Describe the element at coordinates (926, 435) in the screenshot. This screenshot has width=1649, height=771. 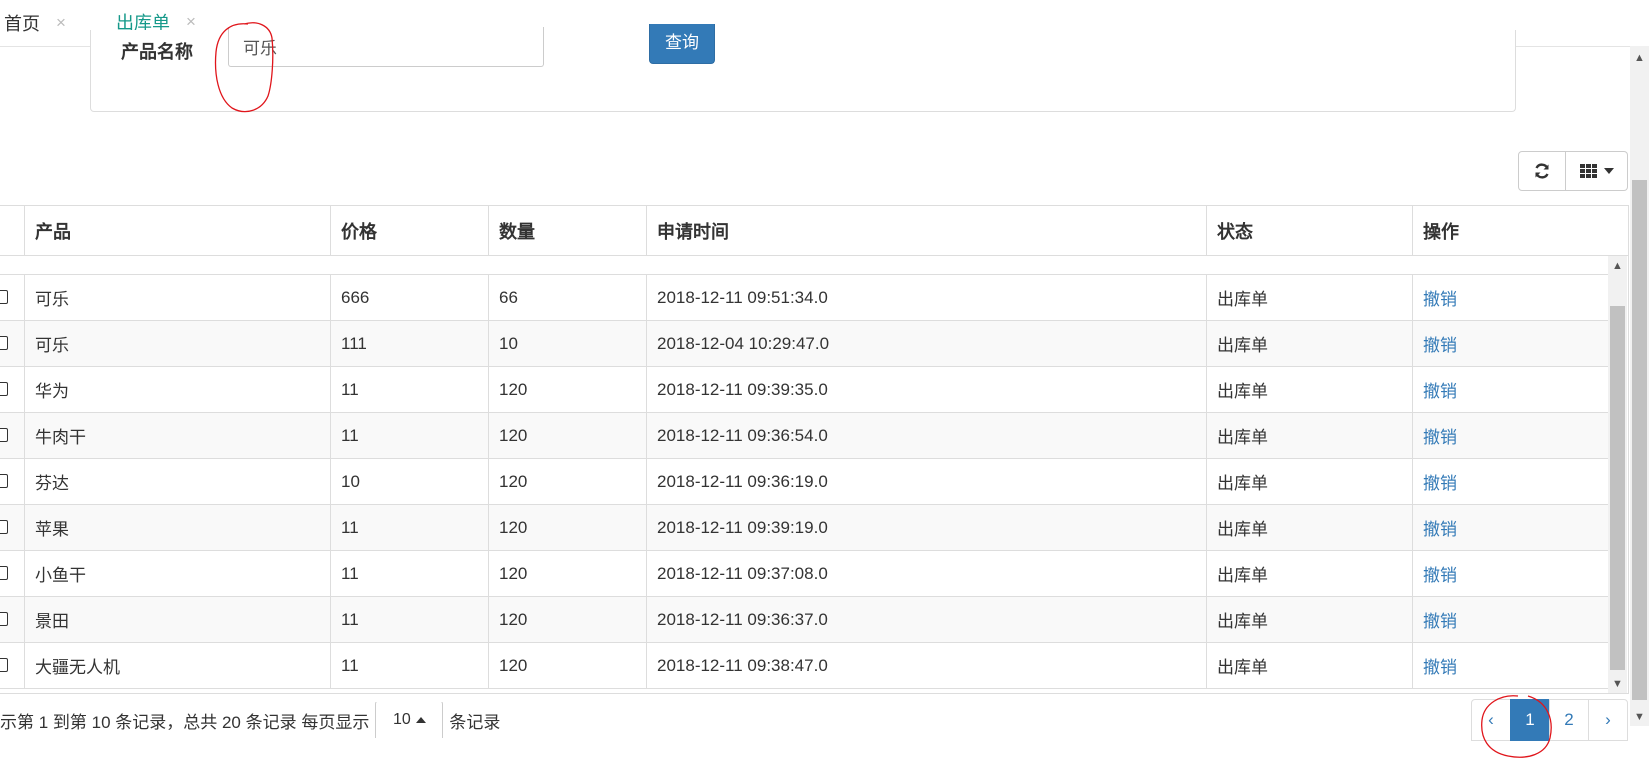
I see `cell-apply-time: 2018-12-11 09:36:54.0` at that location.